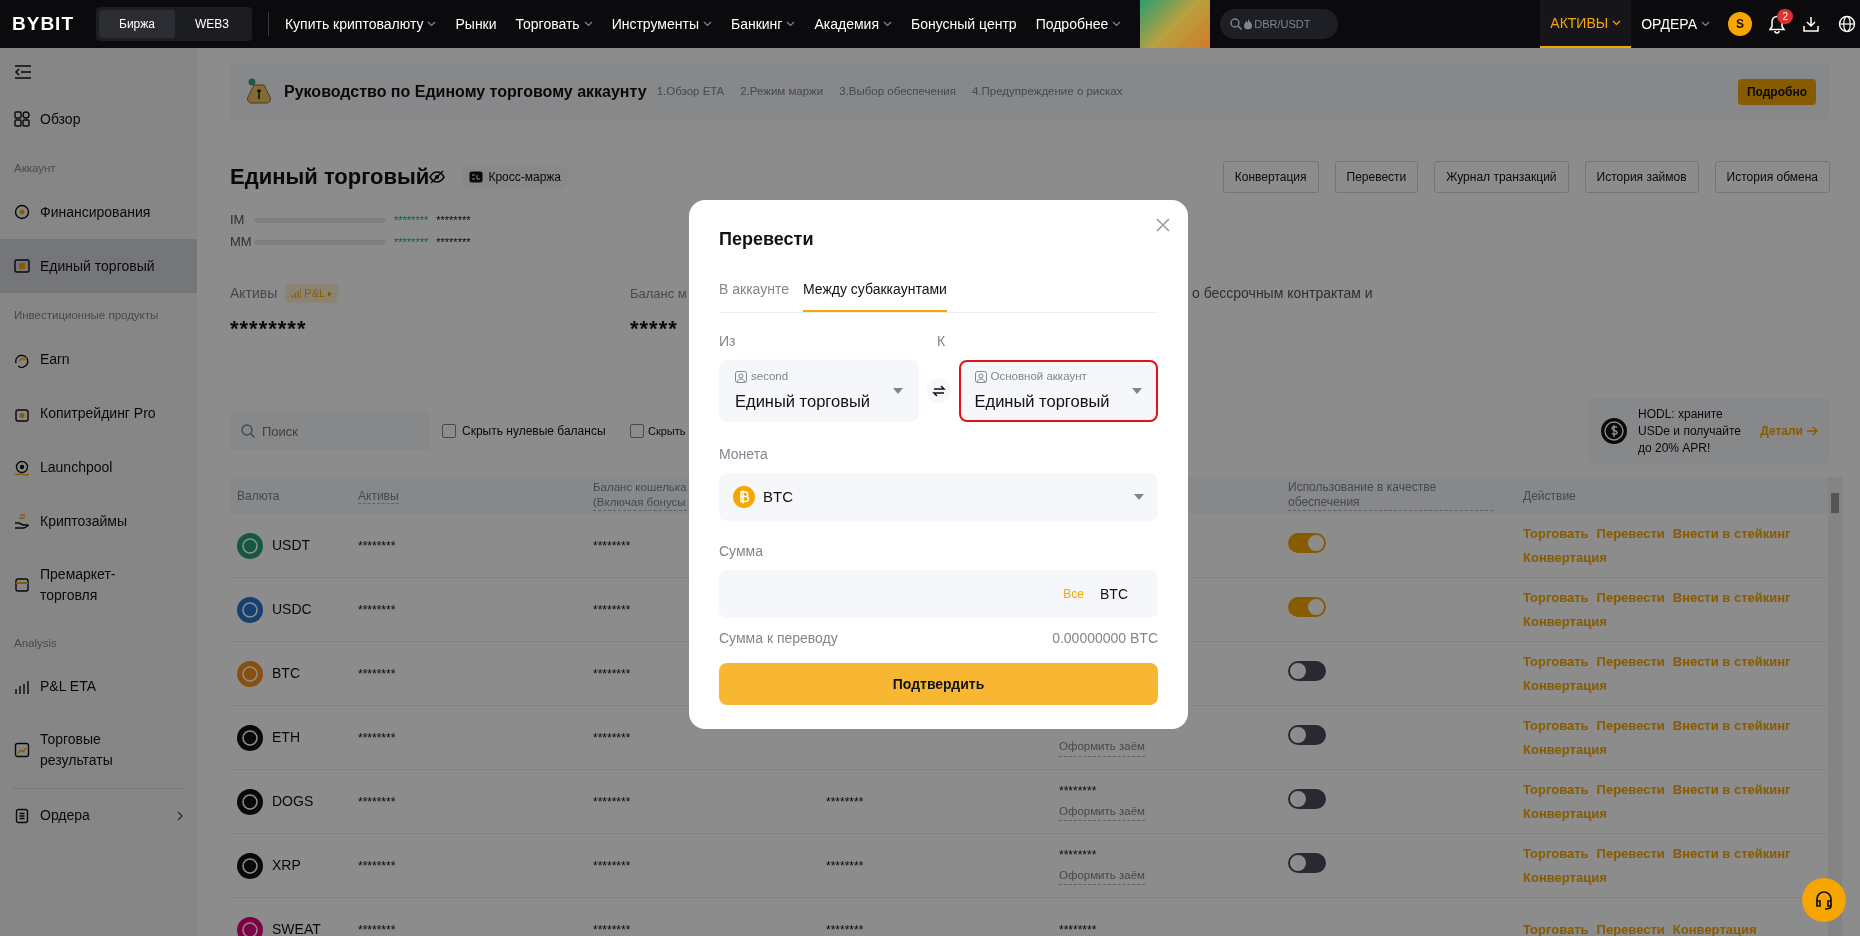  I want to click on sidebar-item: Премаркет-торговля, so click(98, 584).